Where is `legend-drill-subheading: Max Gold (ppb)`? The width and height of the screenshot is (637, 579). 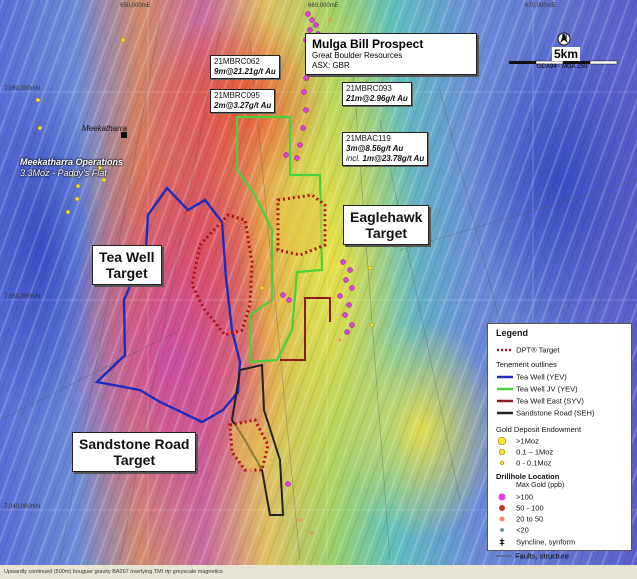
legend-drill-subheading: Max Gold (ppb) is located at coordinates (540, 485).